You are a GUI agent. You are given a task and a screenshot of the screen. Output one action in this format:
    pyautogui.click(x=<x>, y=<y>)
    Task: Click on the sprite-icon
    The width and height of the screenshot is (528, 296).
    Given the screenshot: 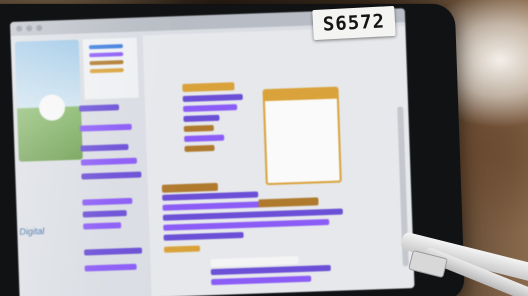 What is the action you would take?
    pyautogui.click(x=52, y=108)
    